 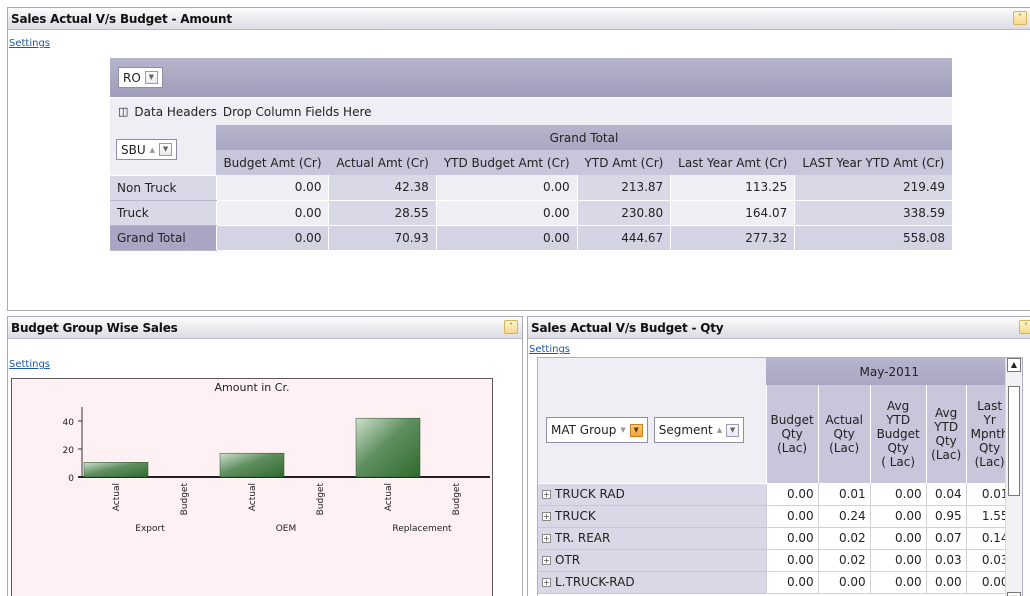 I want to click on column-header: Avg YTD Qty (Lac), so click(x=946, y=434).